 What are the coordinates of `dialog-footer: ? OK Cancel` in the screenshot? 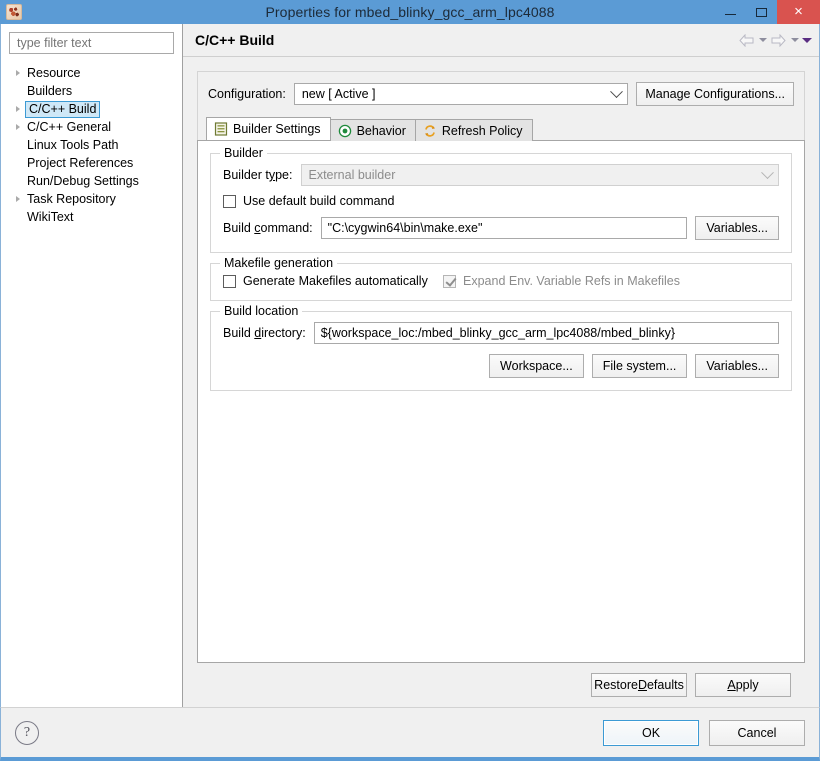 It's located at (410, 734).